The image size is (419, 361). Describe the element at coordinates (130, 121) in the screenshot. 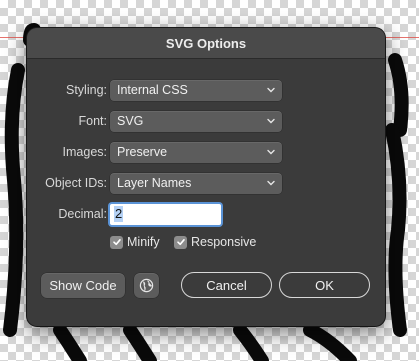

I see `font-value: SVG` at that location.